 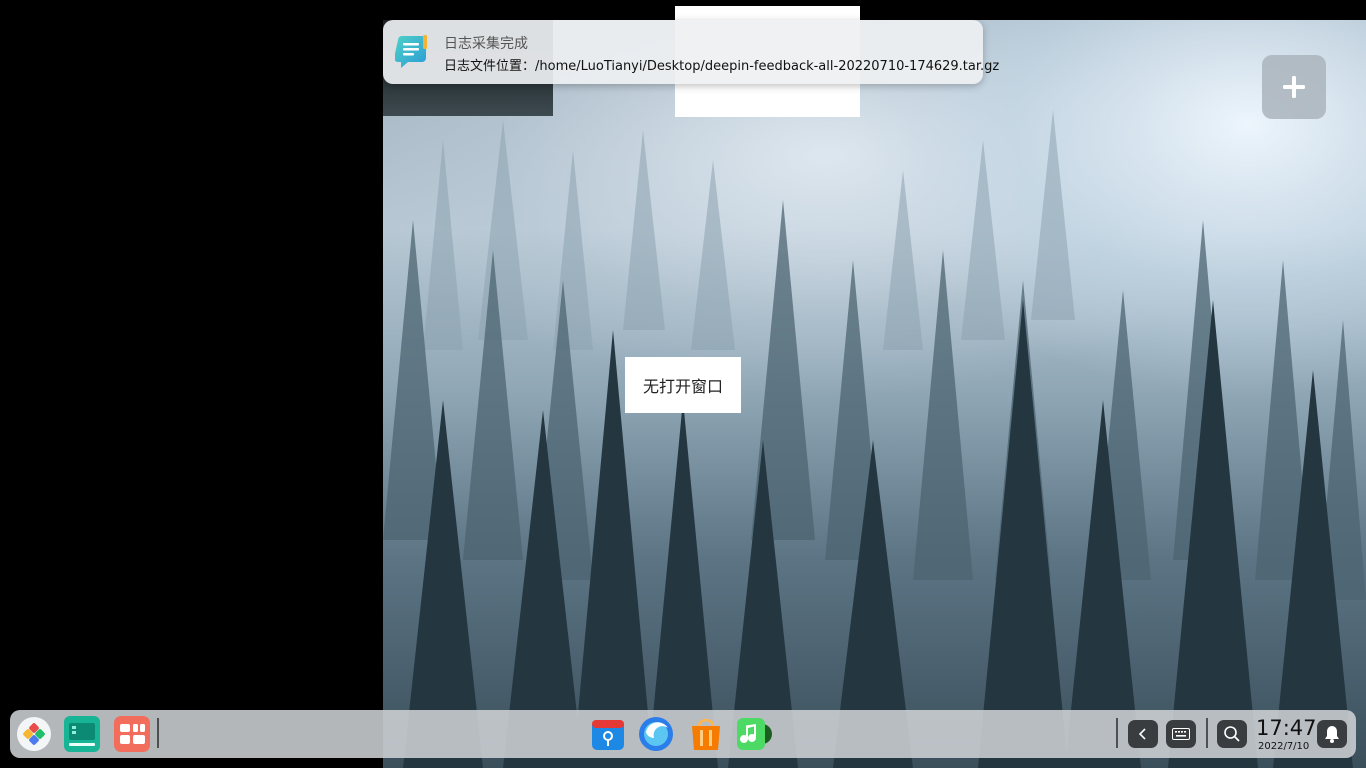 What do you see at coordinates (486, 44) in the screenshot?
I see `notification-title: 日志采集完成` at bounding box center [486, 44].